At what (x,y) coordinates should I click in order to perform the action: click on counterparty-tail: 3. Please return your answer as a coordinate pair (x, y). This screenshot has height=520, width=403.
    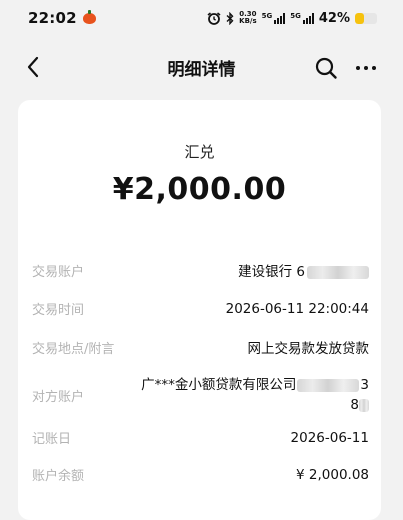
    Looking at the image, I should click on (364, 385).